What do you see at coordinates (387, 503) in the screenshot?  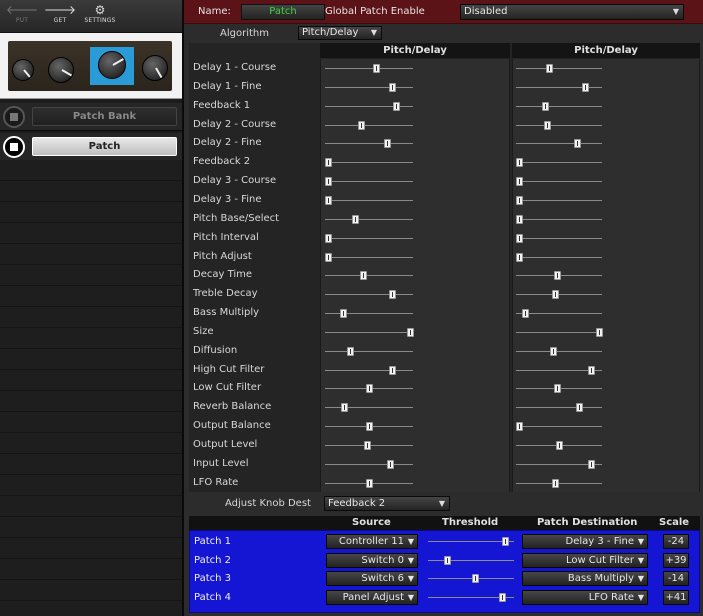 I see `adjust-knob-dest-dropdown: Feedback 2 ▼` at bounding box center [387, 503].